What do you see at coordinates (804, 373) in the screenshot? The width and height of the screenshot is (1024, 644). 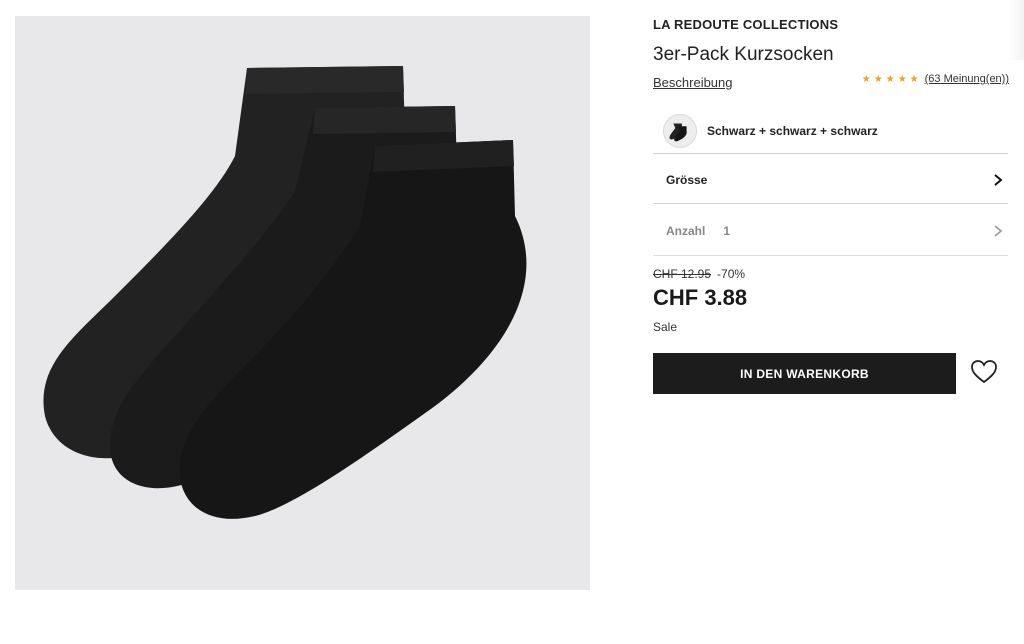 I see `add-to-cart-button: IN DEN WARENKORB` at bounding box center [804, 373].